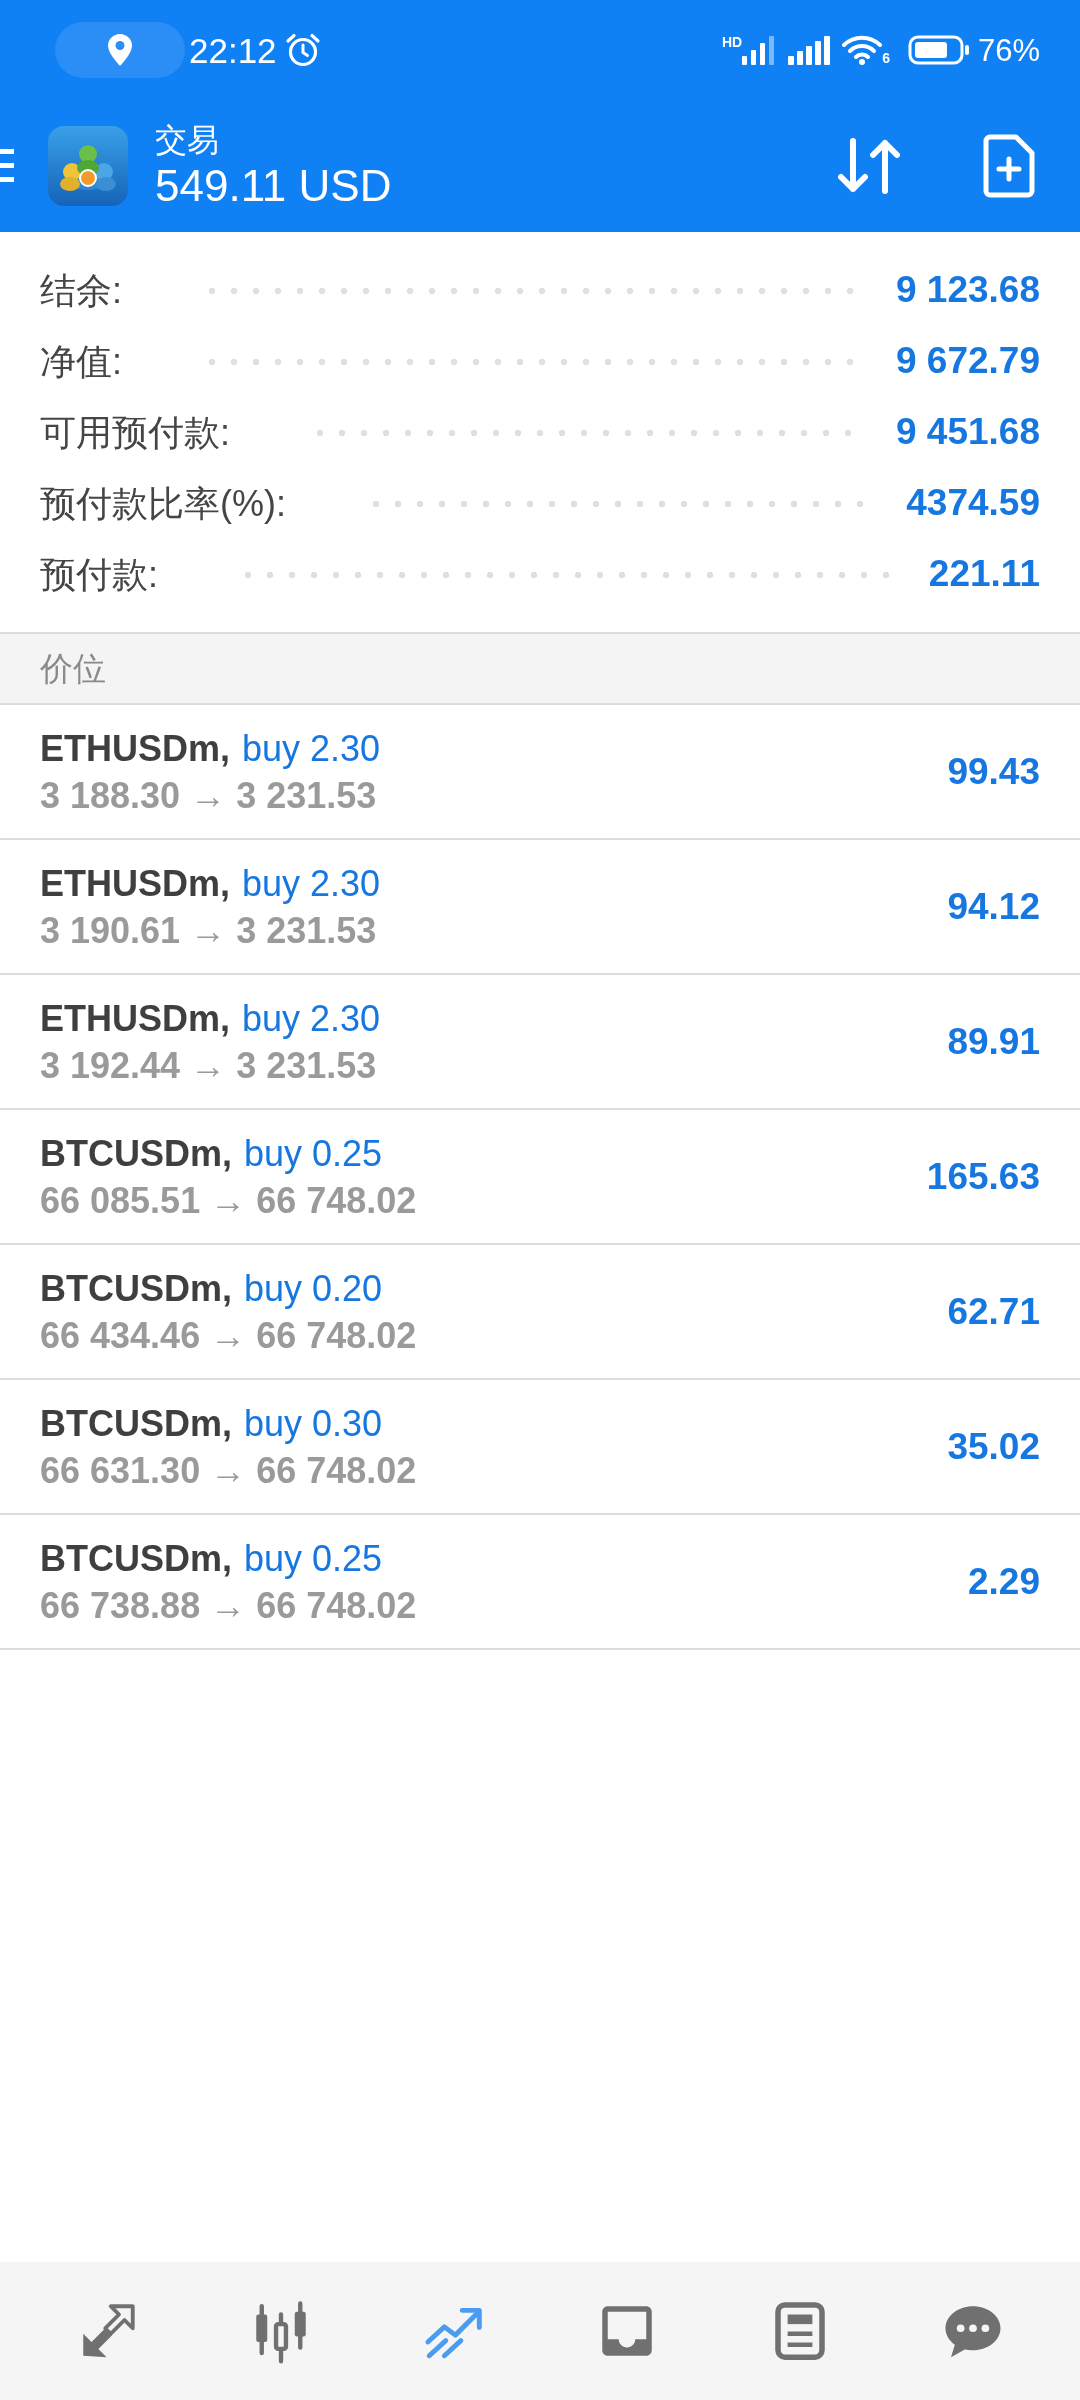 This screenshot has height=2400, width=1080. Describe the element at coordinates (993, 906) in the screenshot. I see `profit-value: 94.12` at that location.